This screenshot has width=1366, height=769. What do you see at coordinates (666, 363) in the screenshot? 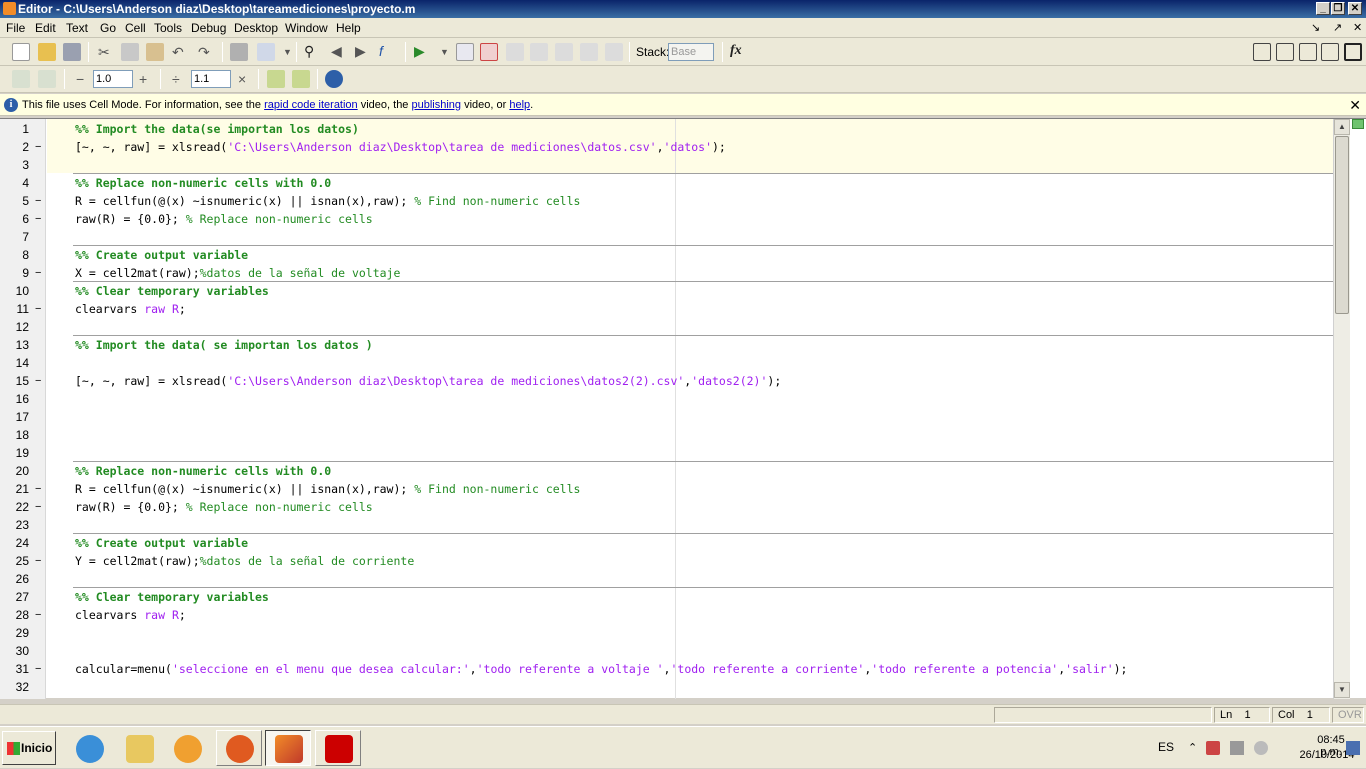
I see `code-line: 14` at bounding box center [666, 363].